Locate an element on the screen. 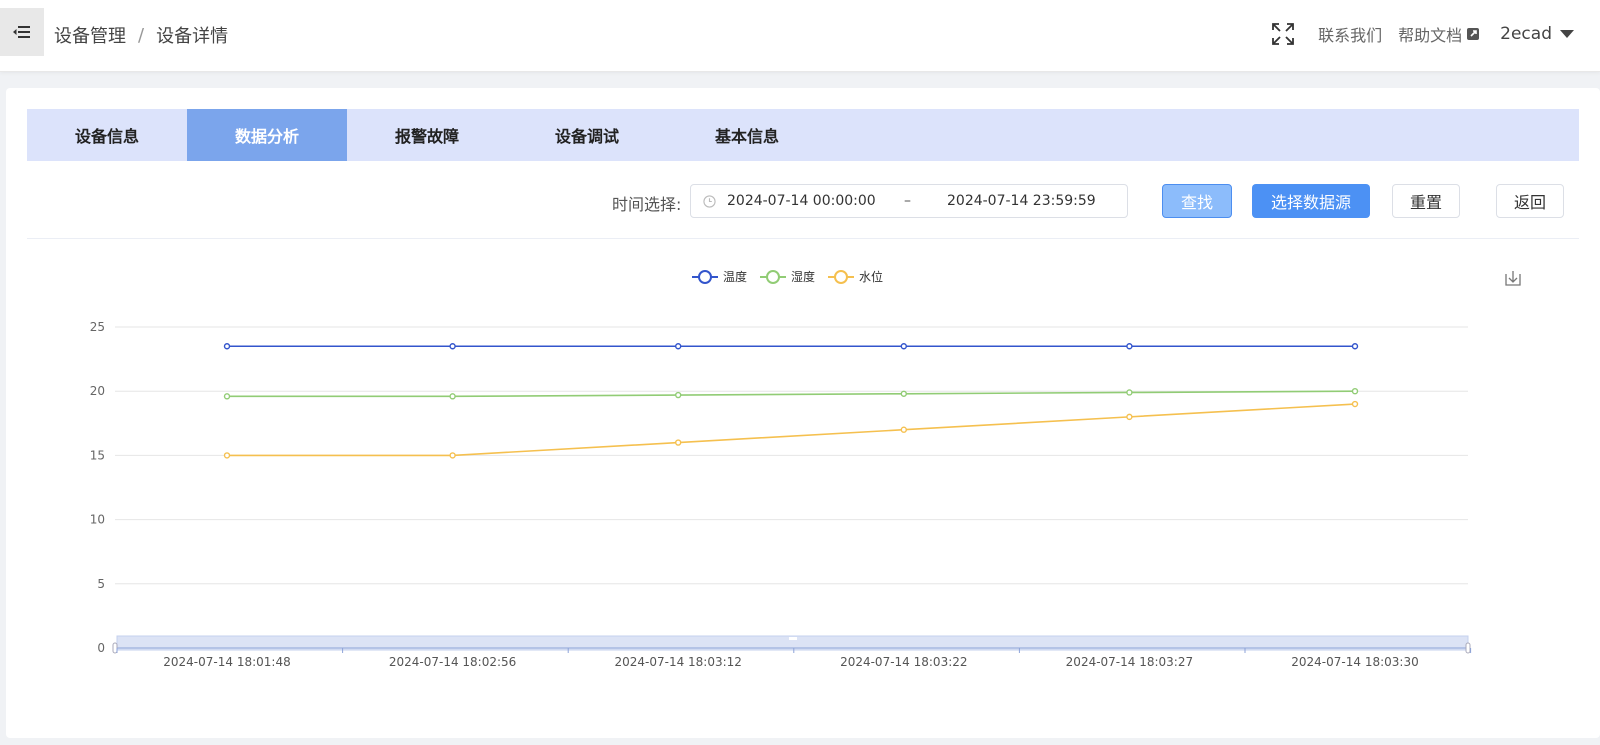 This screenshot has width=1600, height=745. legend-label: 水位 is located at coordinates (871, 276).